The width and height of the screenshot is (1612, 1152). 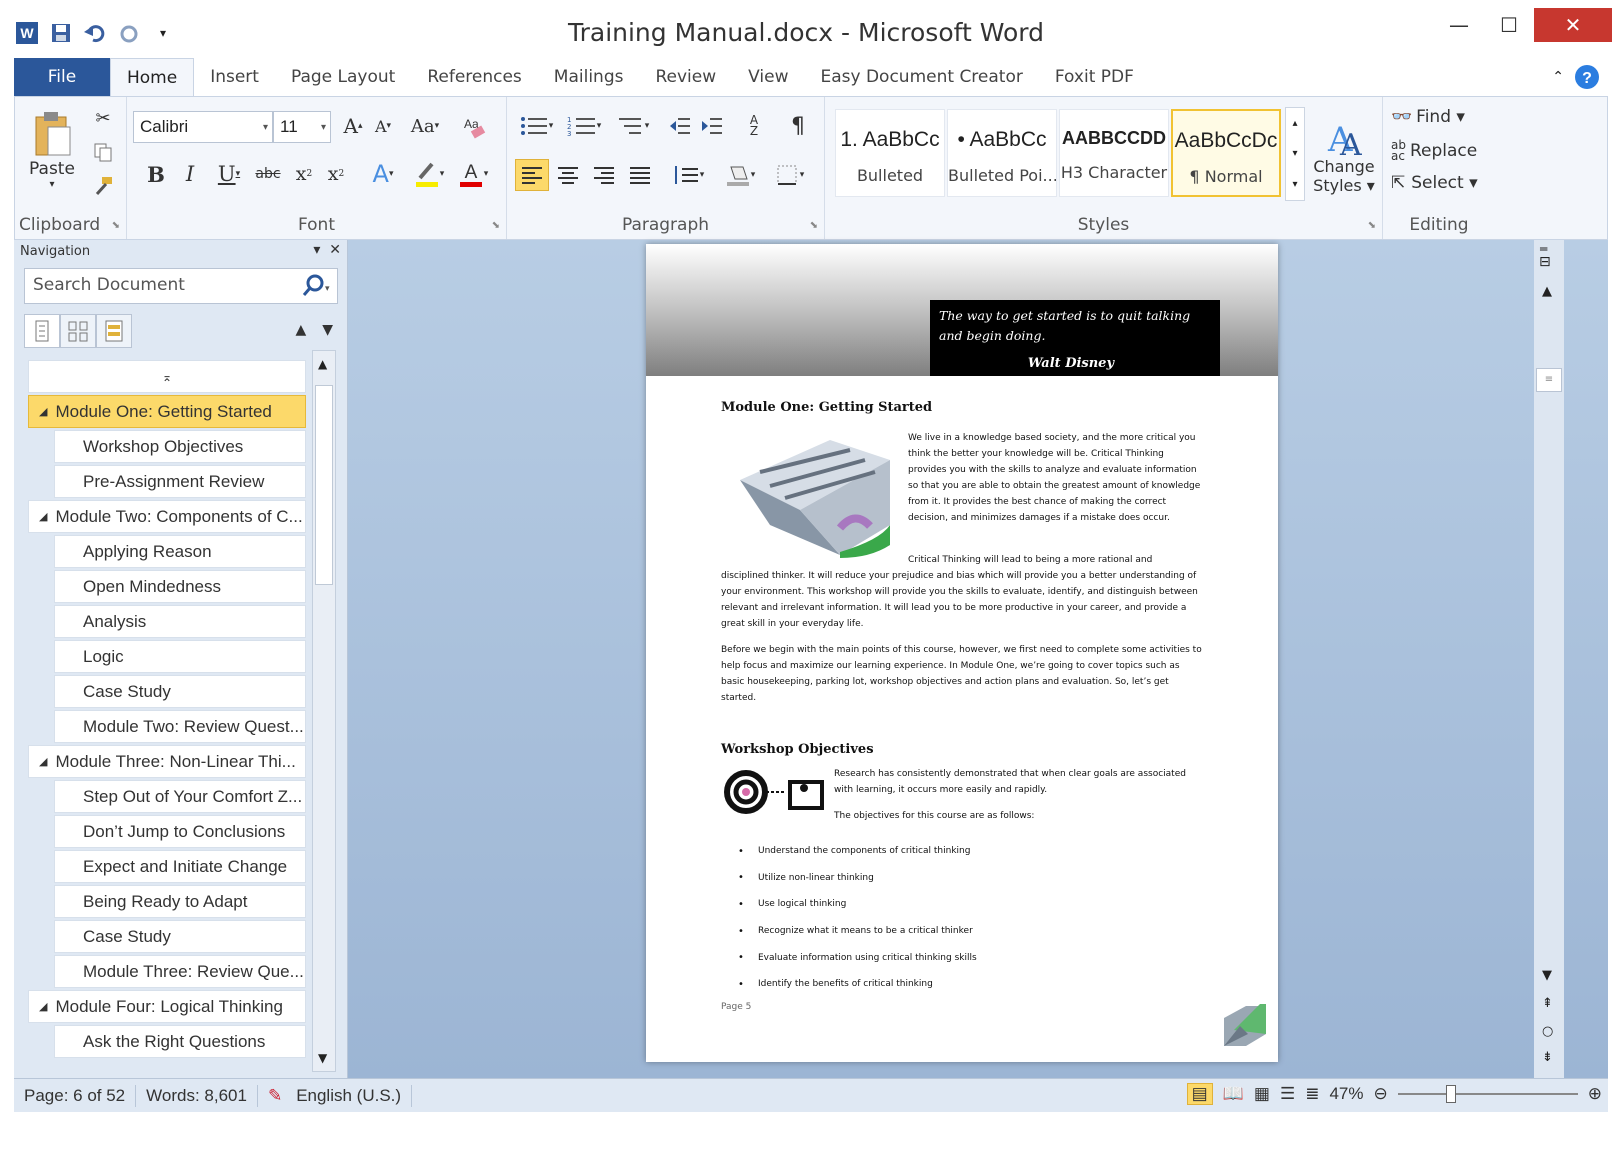 What do you see at coordinates (768, 77) in the screenshot?
I see `tab-view: View` at bounding box center [768, 77].